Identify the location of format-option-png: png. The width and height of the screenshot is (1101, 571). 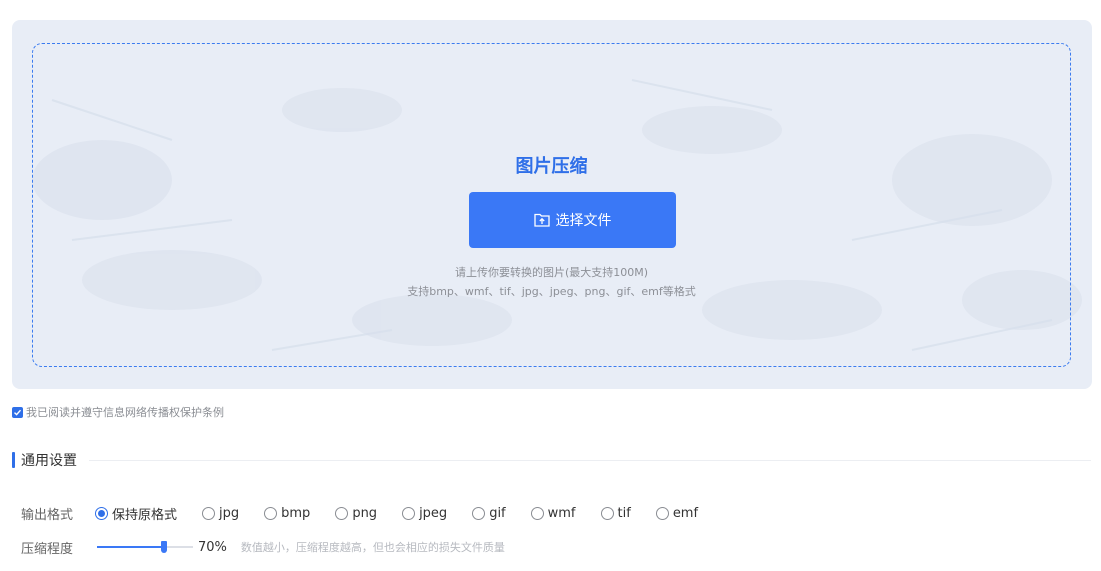
(356, 513).